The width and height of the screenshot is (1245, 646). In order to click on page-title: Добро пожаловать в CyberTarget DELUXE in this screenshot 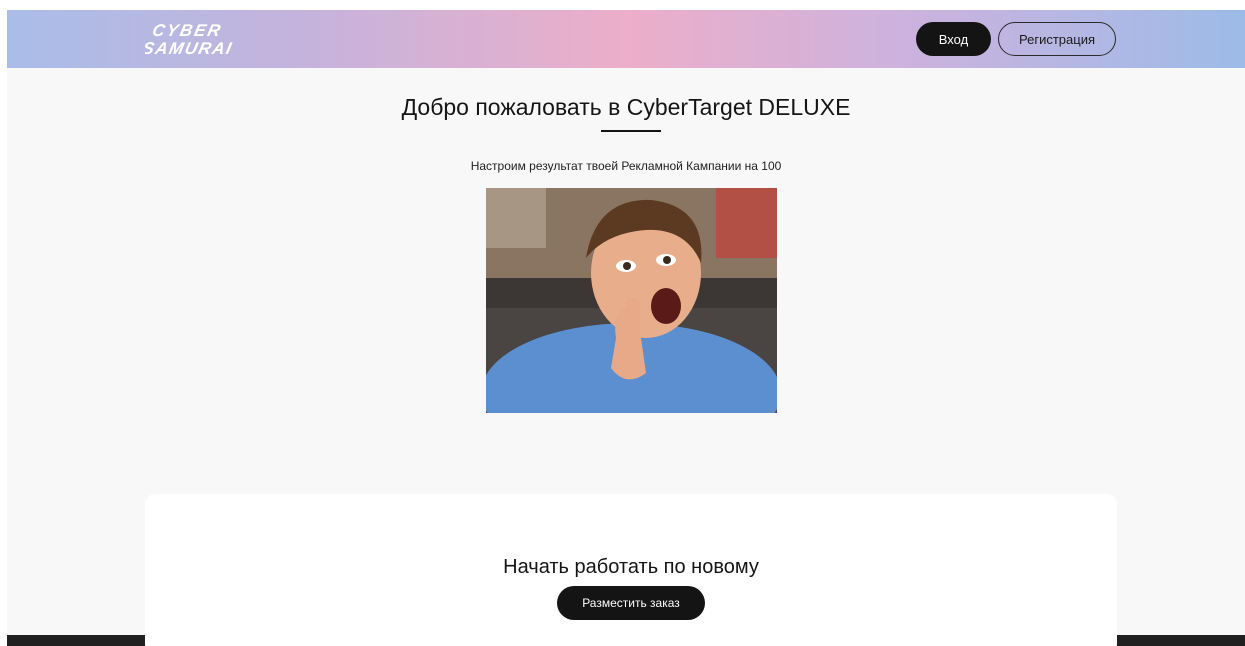, I will do `click(626, 107)`.